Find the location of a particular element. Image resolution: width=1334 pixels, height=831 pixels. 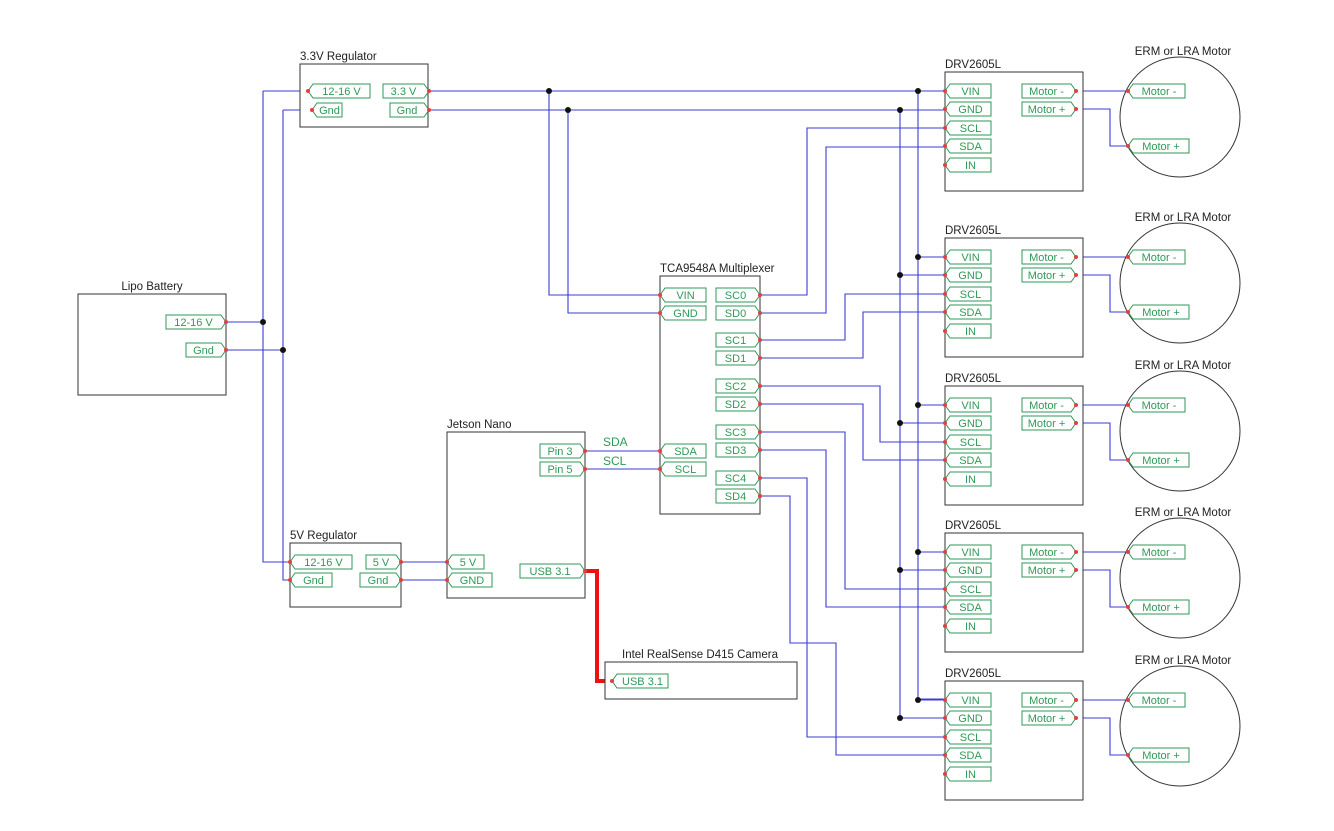

drv1-vin-pin: VIN is located at coordinates (967, 91).